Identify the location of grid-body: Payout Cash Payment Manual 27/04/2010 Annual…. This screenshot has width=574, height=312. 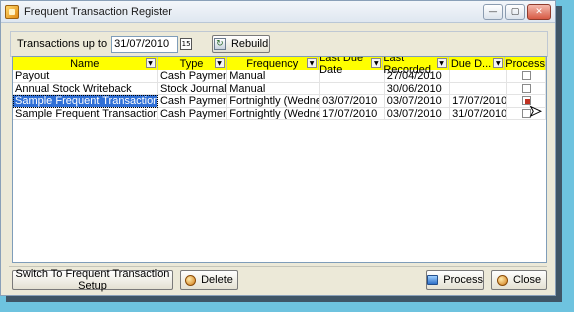
(279, 95).